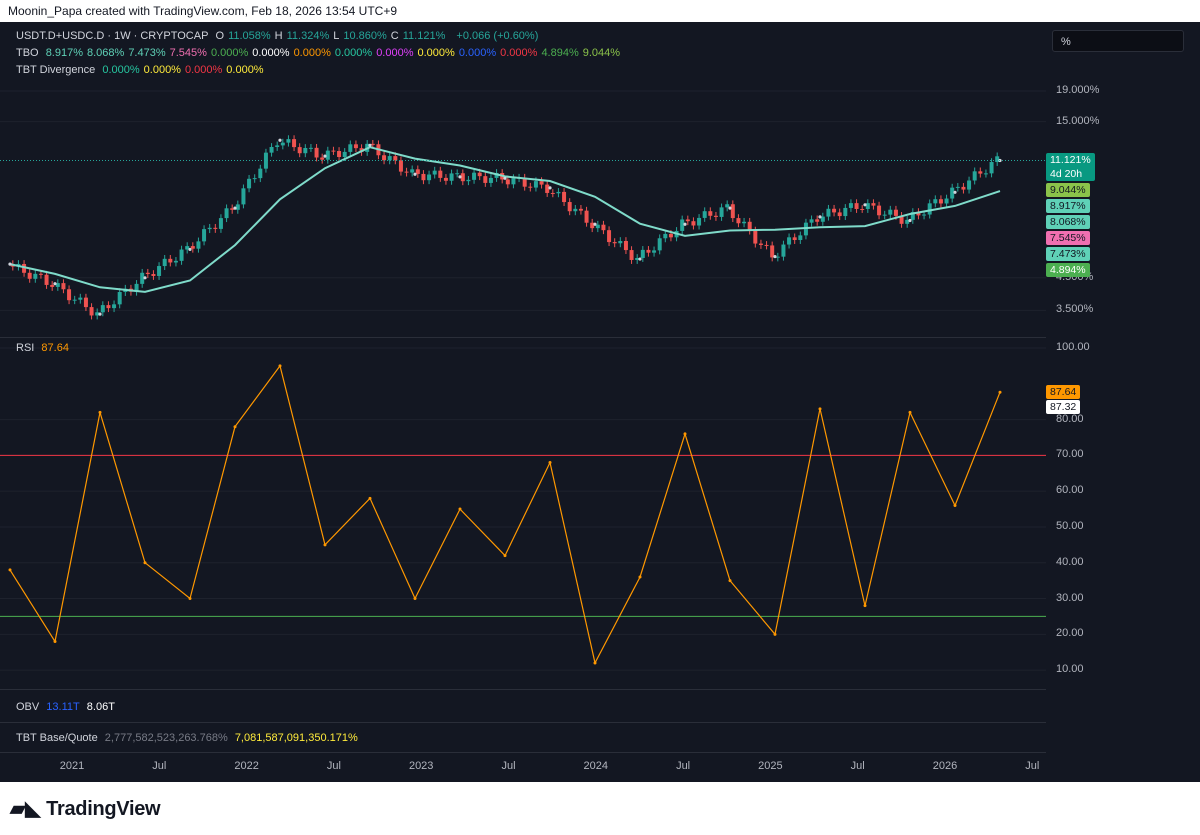 This screenshot has height=835, width=1200. Describe the element at coordinates (72, 766) in the screenshot. I see `time-tick-label: 2021` at that location.